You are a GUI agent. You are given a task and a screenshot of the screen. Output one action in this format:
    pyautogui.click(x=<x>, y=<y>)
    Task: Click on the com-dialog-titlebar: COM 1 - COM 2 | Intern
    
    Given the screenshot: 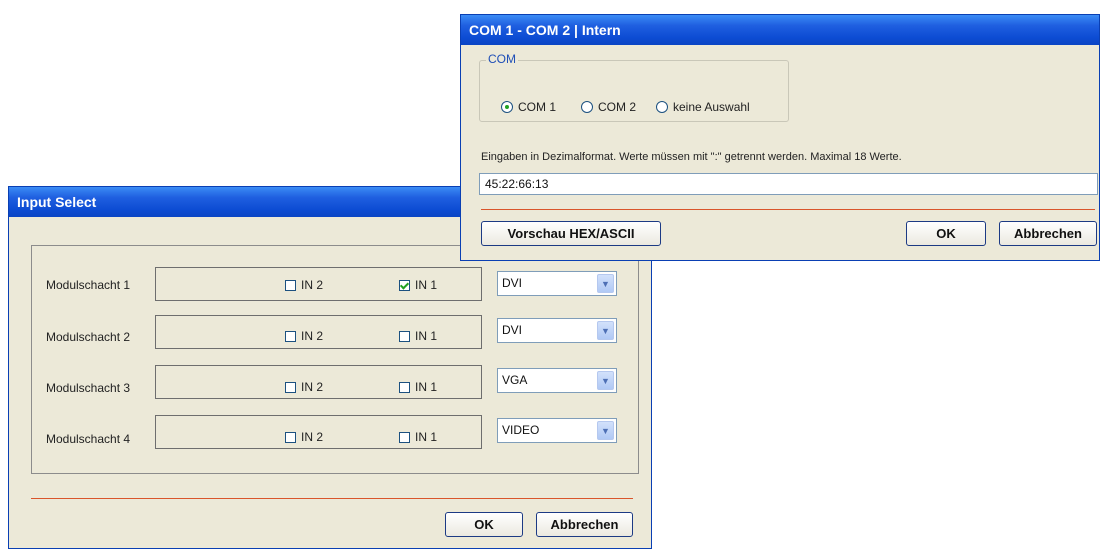 What is the action you would take?
    pyautogui.click(x=780, y=30)
    